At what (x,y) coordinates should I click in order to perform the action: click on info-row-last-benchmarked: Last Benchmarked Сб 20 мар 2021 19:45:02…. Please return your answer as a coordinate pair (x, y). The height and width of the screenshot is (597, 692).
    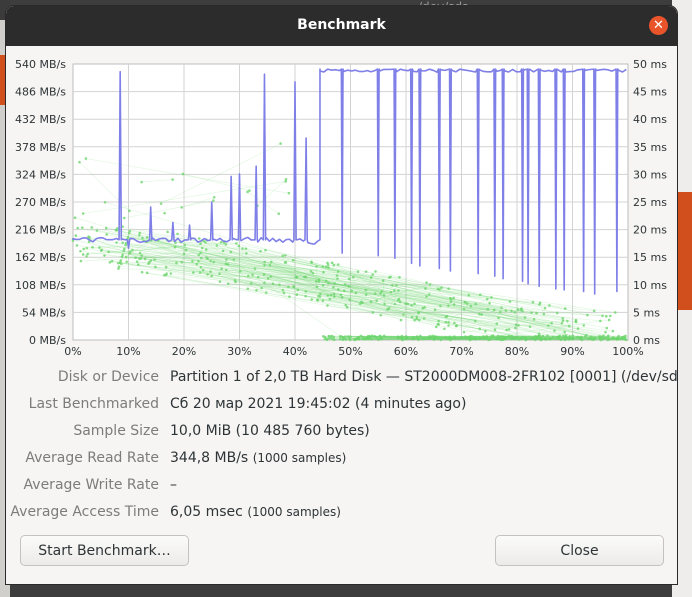
    Looking at the image, I should click on (341, 405).